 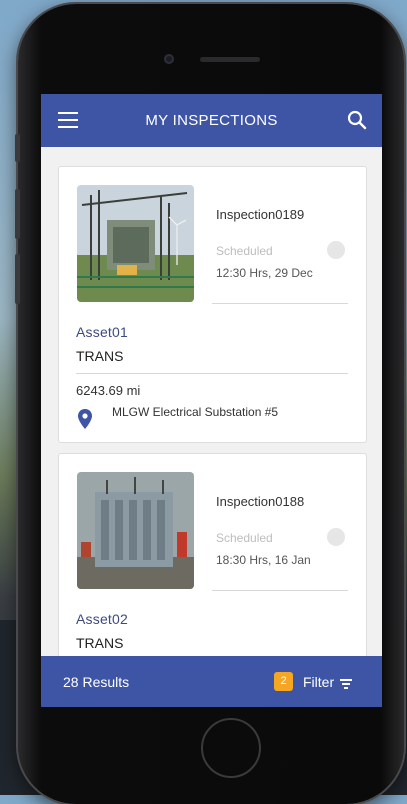 I want to click on location-pin-icon, so click(x=85, y=419).